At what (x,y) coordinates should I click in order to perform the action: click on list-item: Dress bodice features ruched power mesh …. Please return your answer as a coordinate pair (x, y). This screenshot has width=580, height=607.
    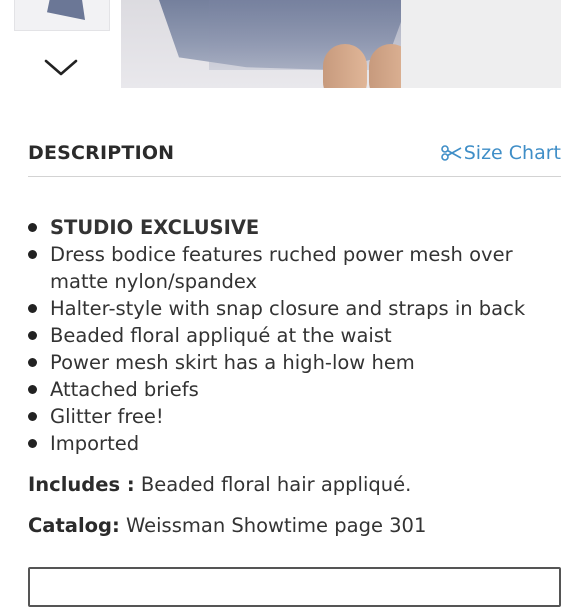
    Looking at the image, I should click on (298, 268).